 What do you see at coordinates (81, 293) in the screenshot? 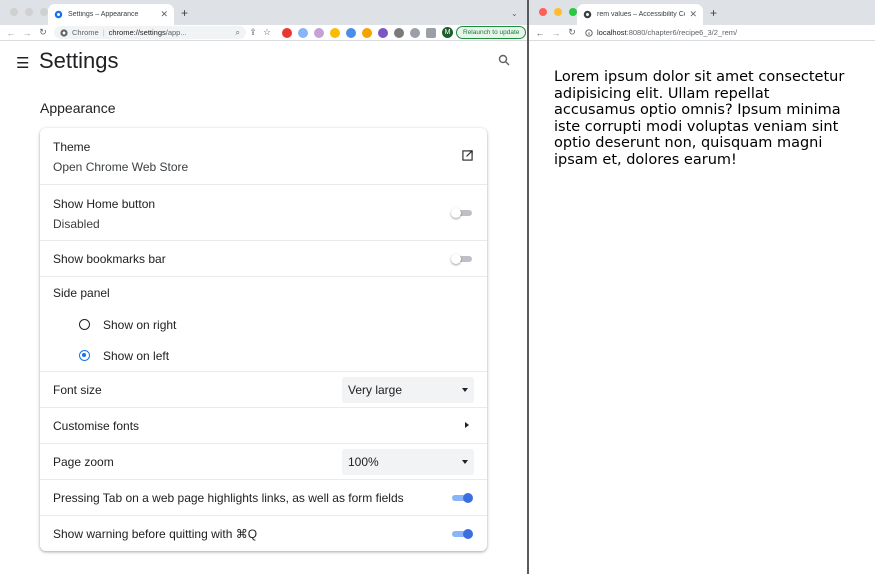
I see `side-panel-label: Side panel` at bounding box center [81, 293].